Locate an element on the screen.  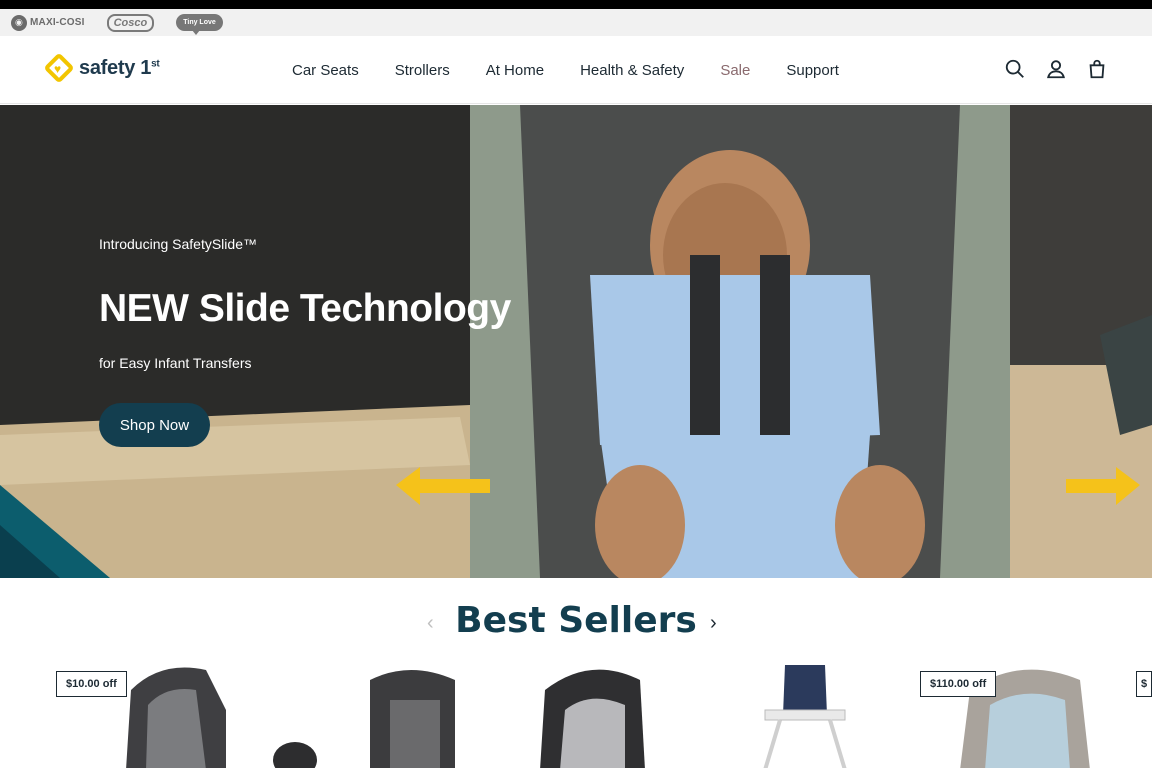
product-card: $110.00 off is located at coordinates (1015, 714).